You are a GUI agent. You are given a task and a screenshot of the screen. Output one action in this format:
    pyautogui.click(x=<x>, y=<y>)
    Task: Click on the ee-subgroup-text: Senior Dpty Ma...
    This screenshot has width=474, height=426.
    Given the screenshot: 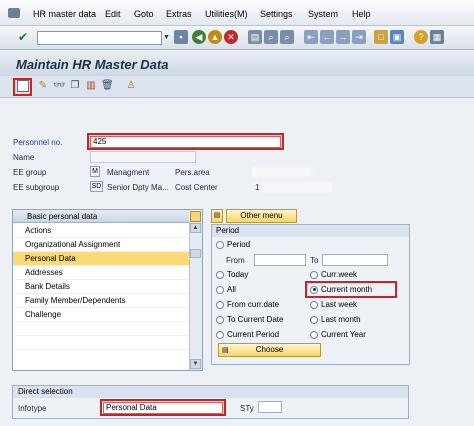 What is the action you would take?
    pyautogui.click(x=138, y=187)
    